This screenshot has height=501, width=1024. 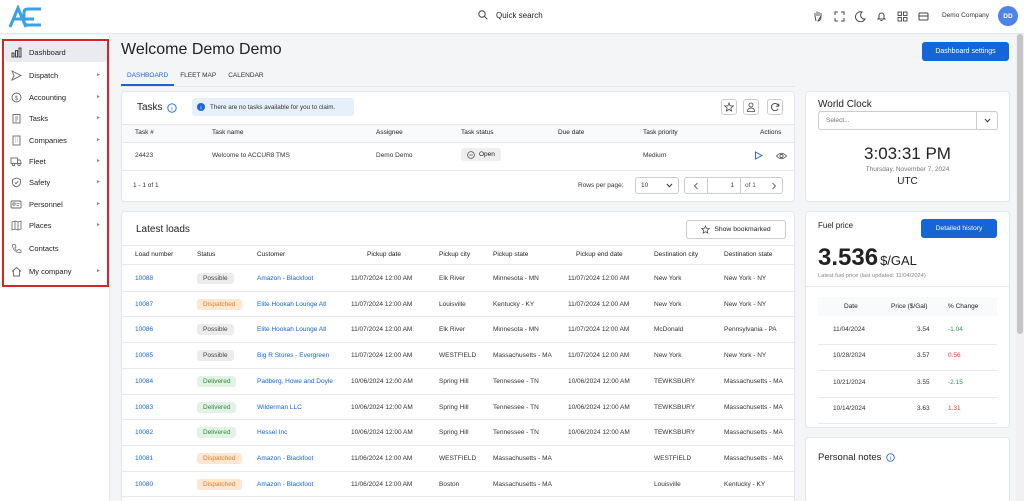 What do you see at coordinates (56, 52) in the screenshot?
I see `sidebar-item-dashboard: Dashboard` at bounding box center [56, 52].